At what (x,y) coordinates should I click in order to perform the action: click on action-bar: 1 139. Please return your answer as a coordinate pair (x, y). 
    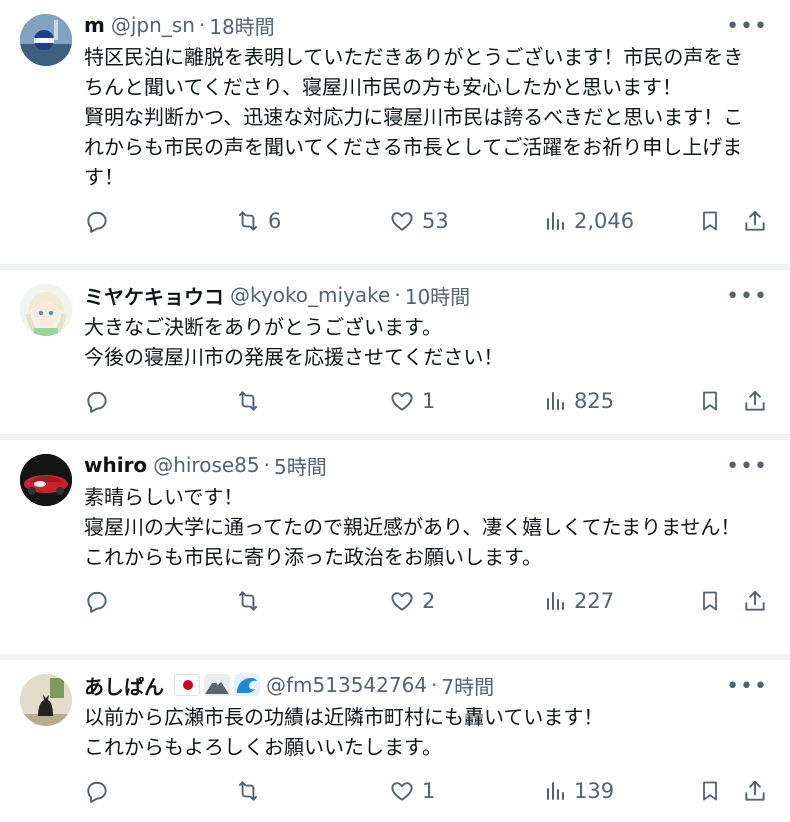
    Looking at the image, I should click on (427, 792).